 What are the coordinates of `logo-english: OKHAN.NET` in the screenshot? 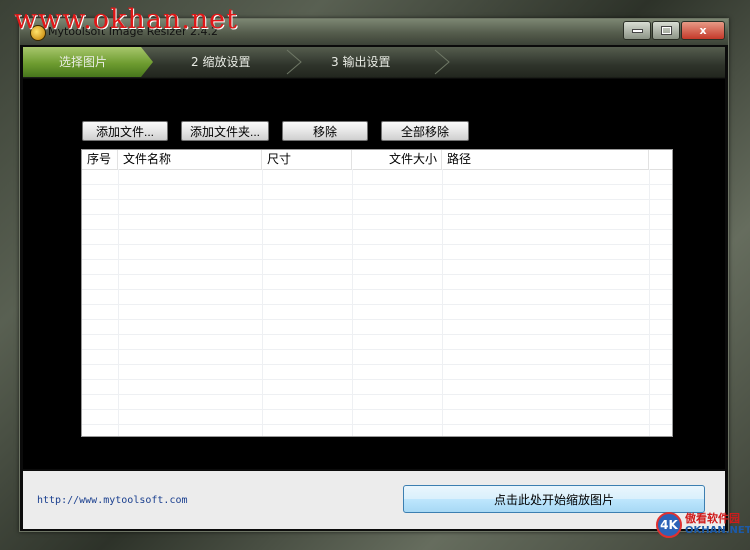 It's located at (717, 530).